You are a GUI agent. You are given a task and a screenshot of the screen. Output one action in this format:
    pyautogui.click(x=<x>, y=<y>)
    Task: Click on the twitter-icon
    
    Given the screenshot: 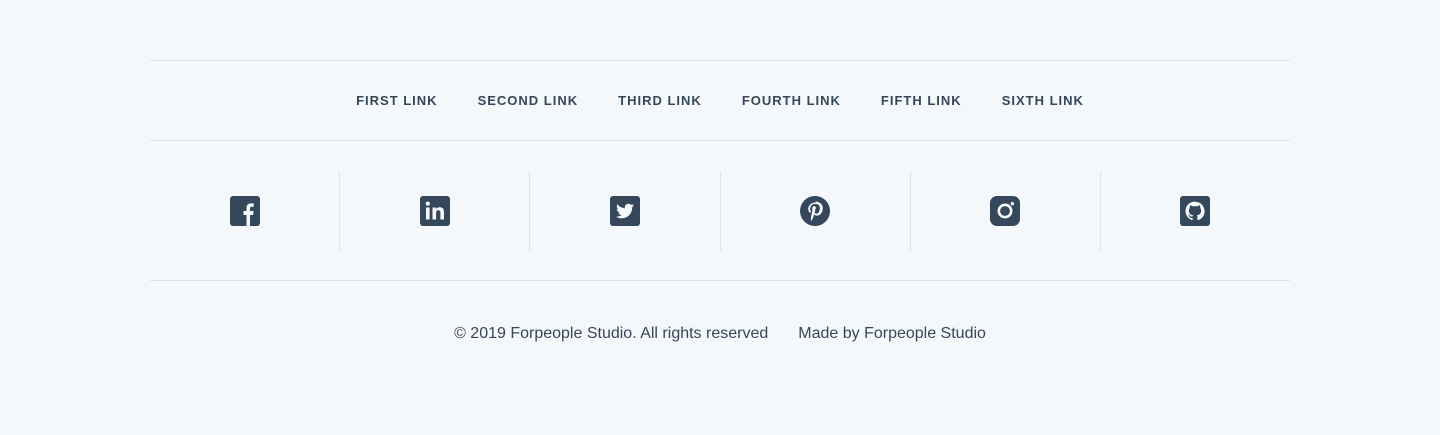 What is the action you would take?
    pyautogui.click(x=624, y=210)
    